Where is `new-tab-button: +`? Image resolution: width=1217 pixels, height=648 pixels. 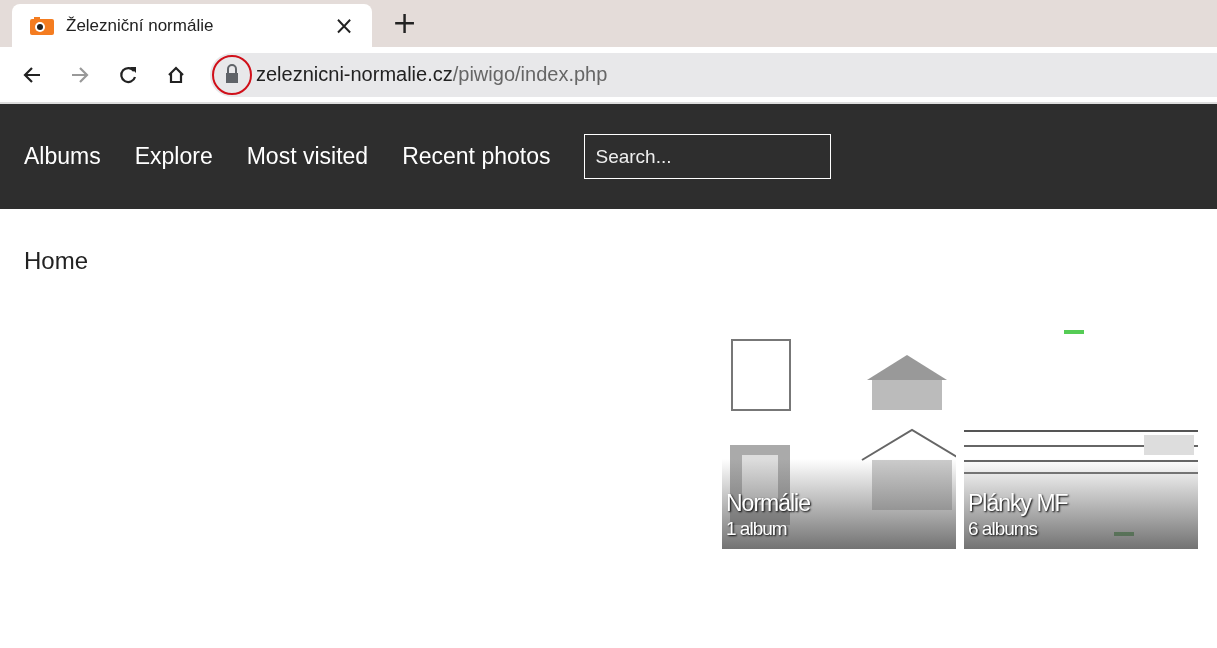
new-tab-button: + is located at coordinates (405, 23).